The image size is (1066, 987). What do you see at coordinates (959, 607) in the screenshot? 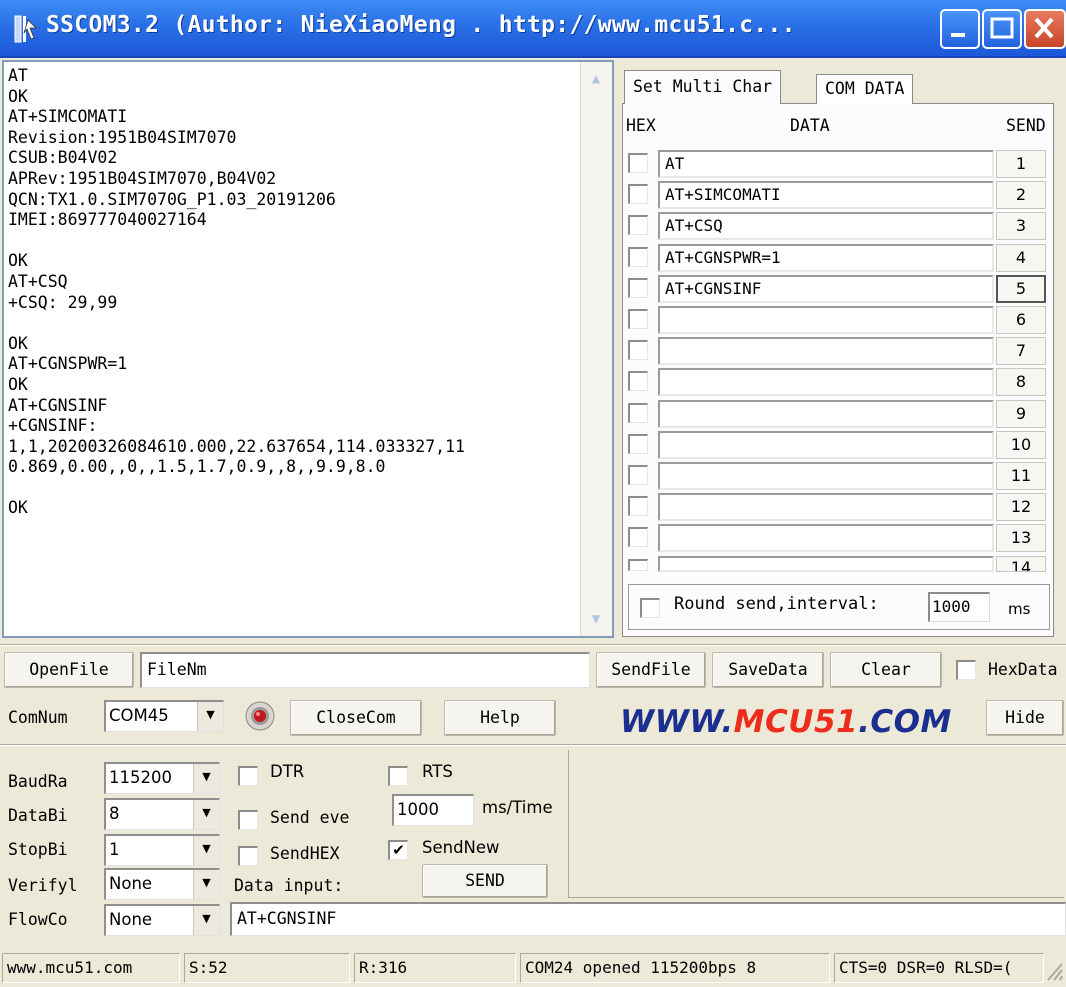
I see `round-interval-input: 1000` at bounding box center [959, 607].